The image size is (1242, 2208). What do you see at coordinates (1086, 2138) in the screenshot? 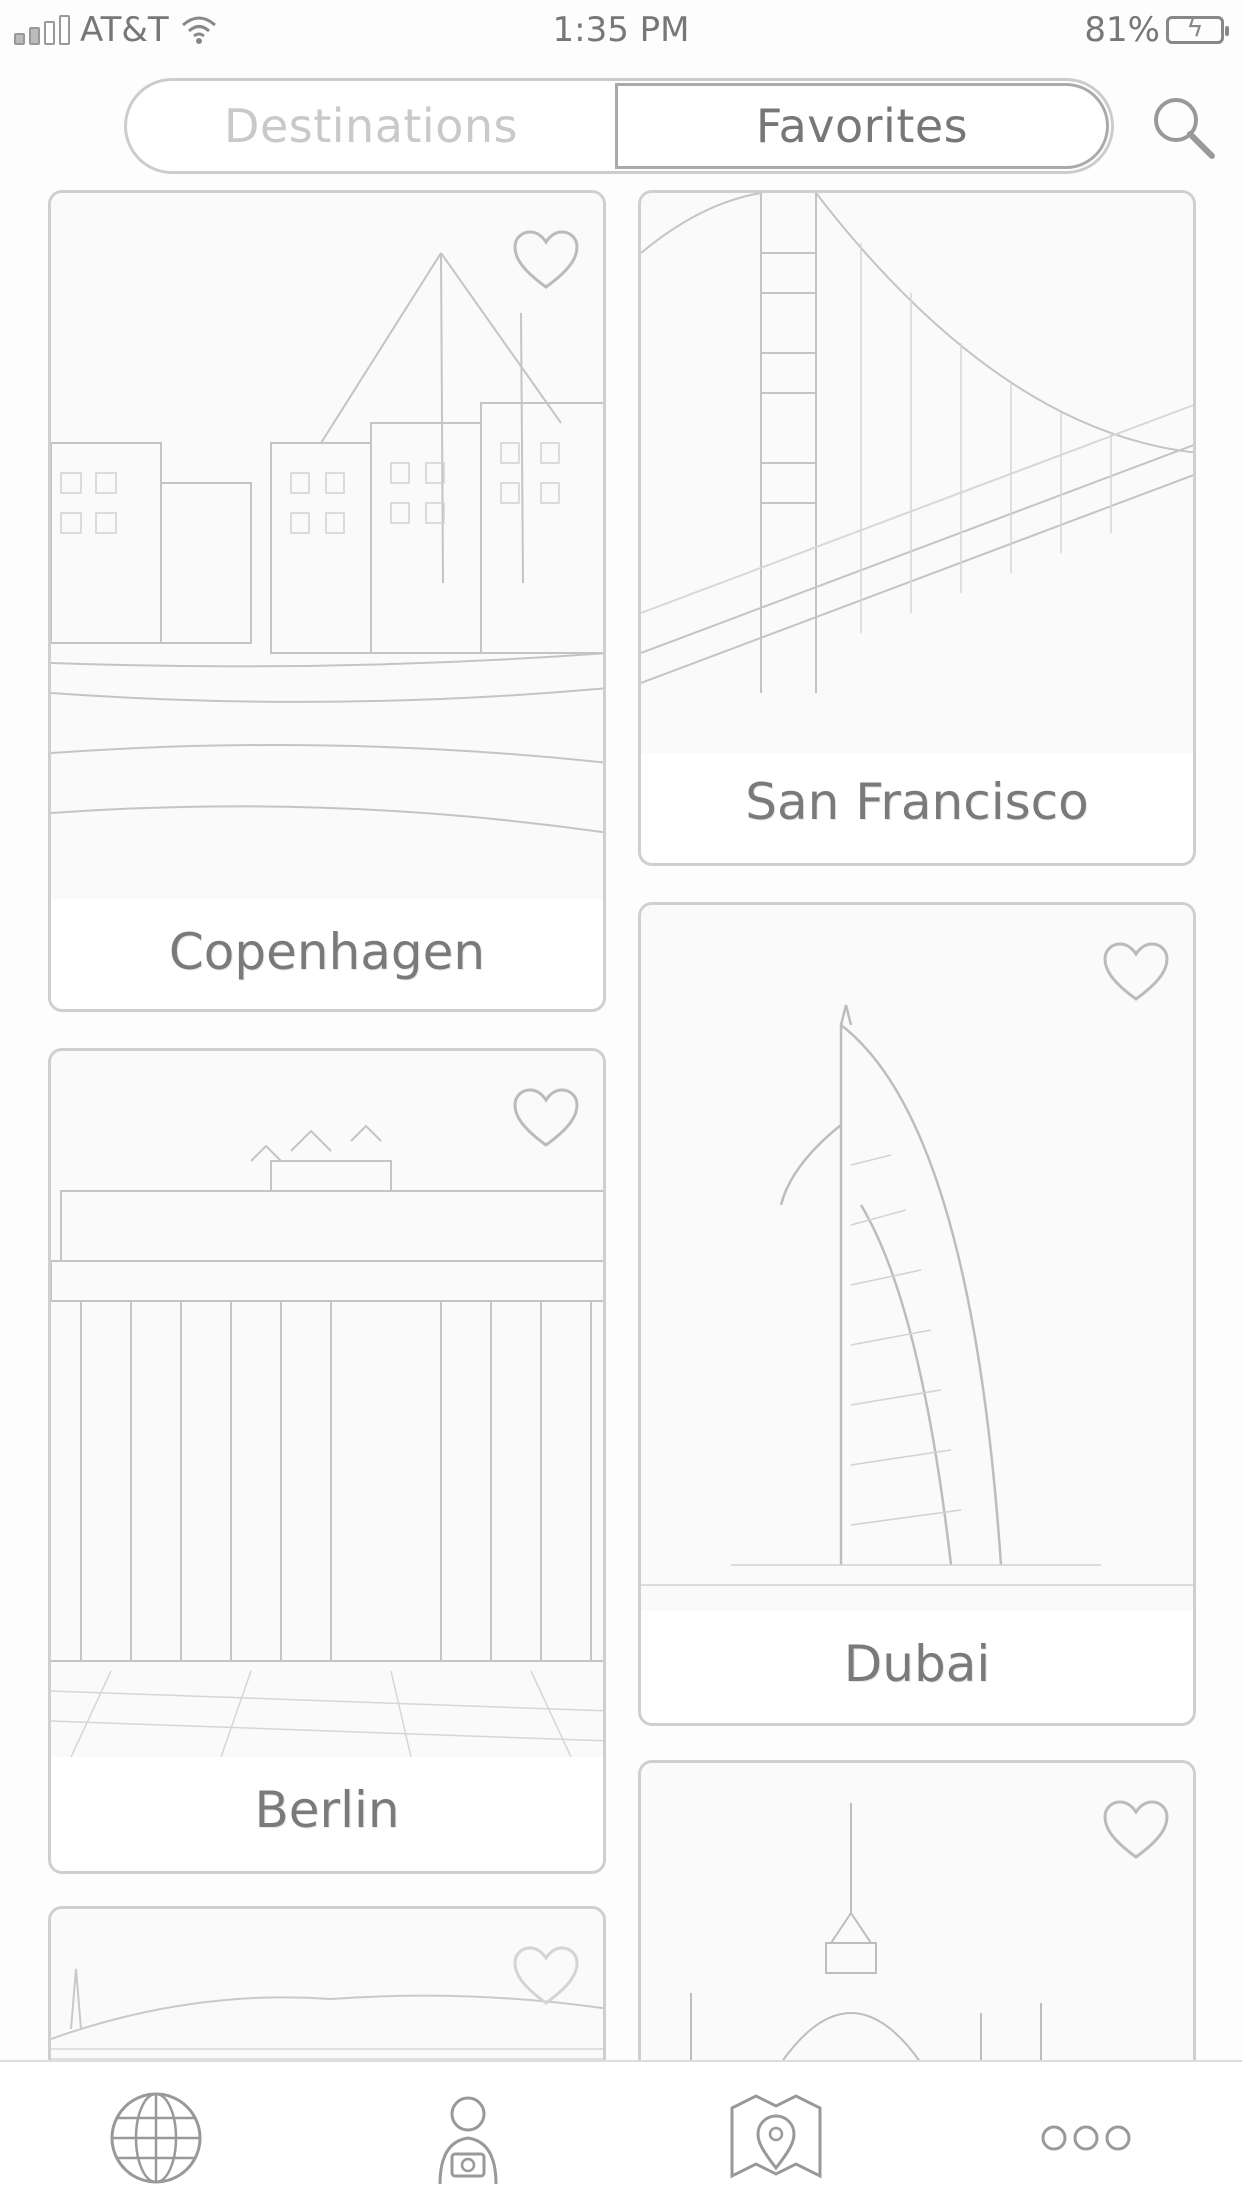
I see `more-dots-icon` at bounding box center [1086, 2138].